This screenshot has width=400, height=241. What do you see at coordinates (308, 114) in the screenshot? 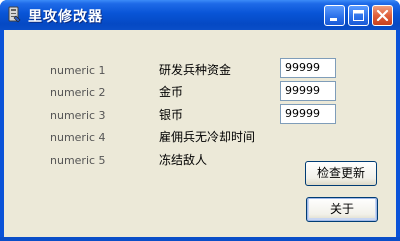
I see `row-3-value-input: 99999` at bounding box center [308, 114].